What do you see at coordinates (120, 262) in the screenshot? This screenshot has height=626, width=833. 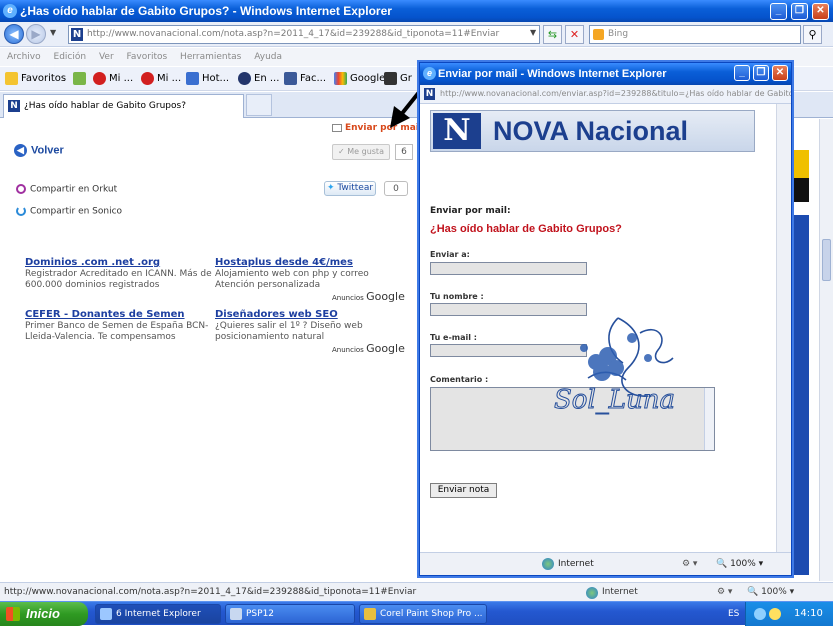 I see `ad-title: Dominios .com .net .org` at bounding box center [120, 262].